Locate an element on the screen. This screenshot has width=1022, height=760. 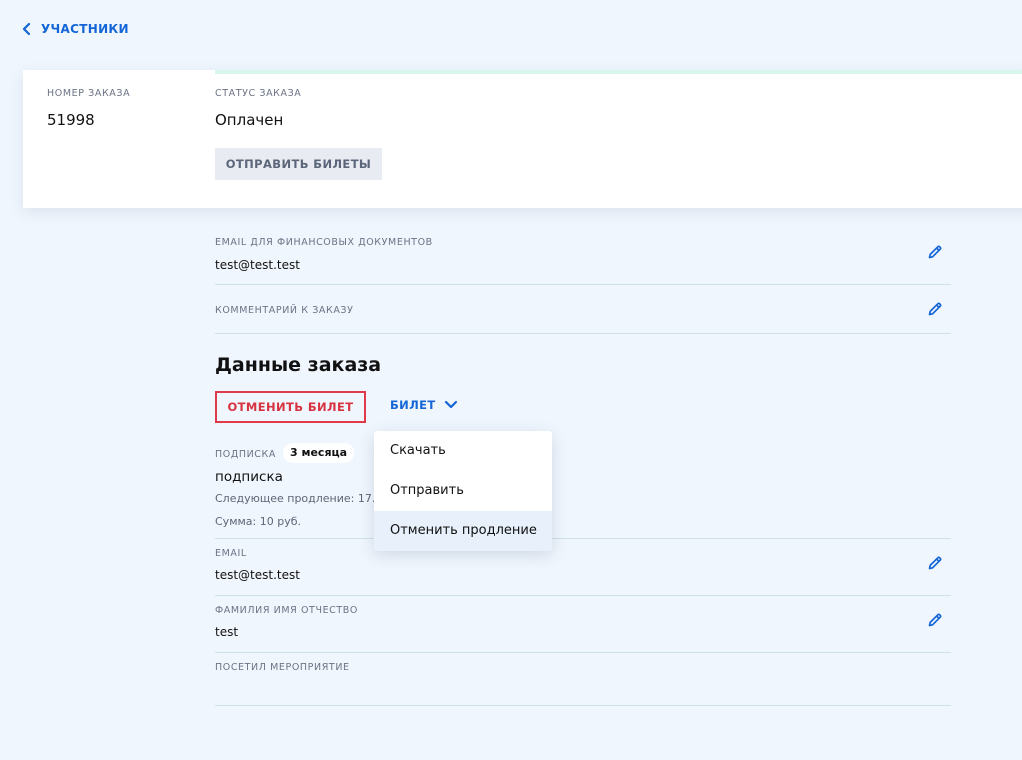
attendee-email-field: EMAIL test@test.test is located at coordinates (583, 567).